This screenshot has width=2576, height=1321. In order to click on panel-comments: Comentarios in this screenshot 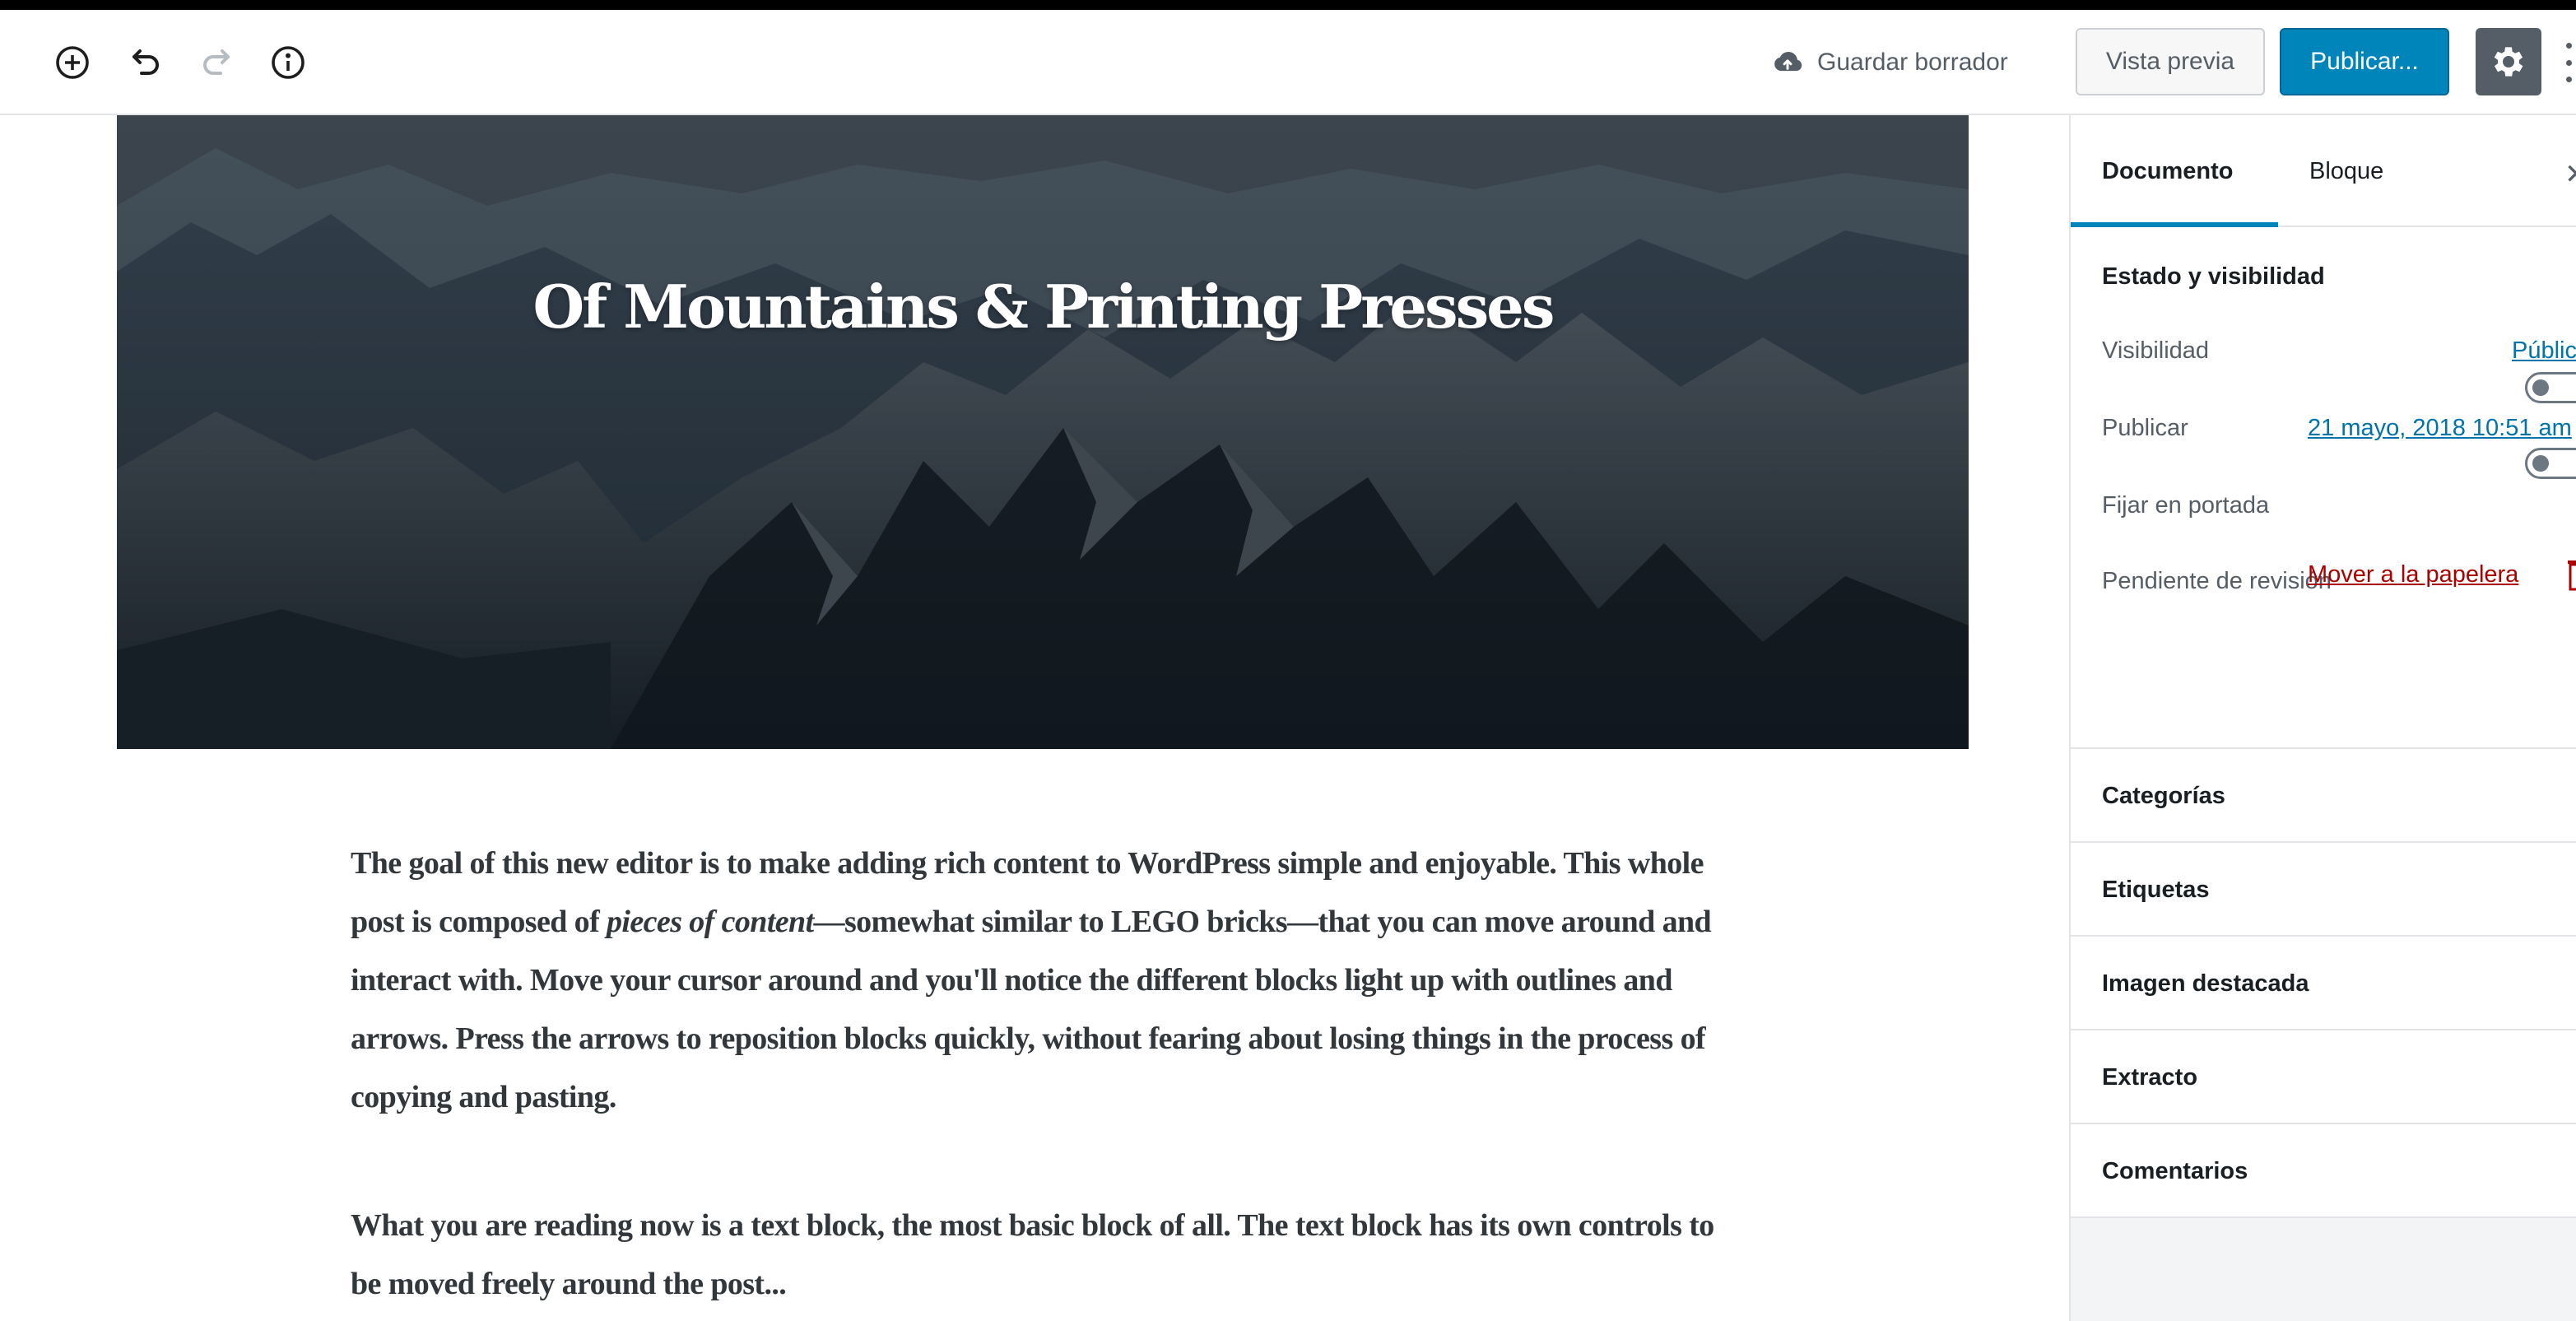, I will do `click(2323, 1171)`.